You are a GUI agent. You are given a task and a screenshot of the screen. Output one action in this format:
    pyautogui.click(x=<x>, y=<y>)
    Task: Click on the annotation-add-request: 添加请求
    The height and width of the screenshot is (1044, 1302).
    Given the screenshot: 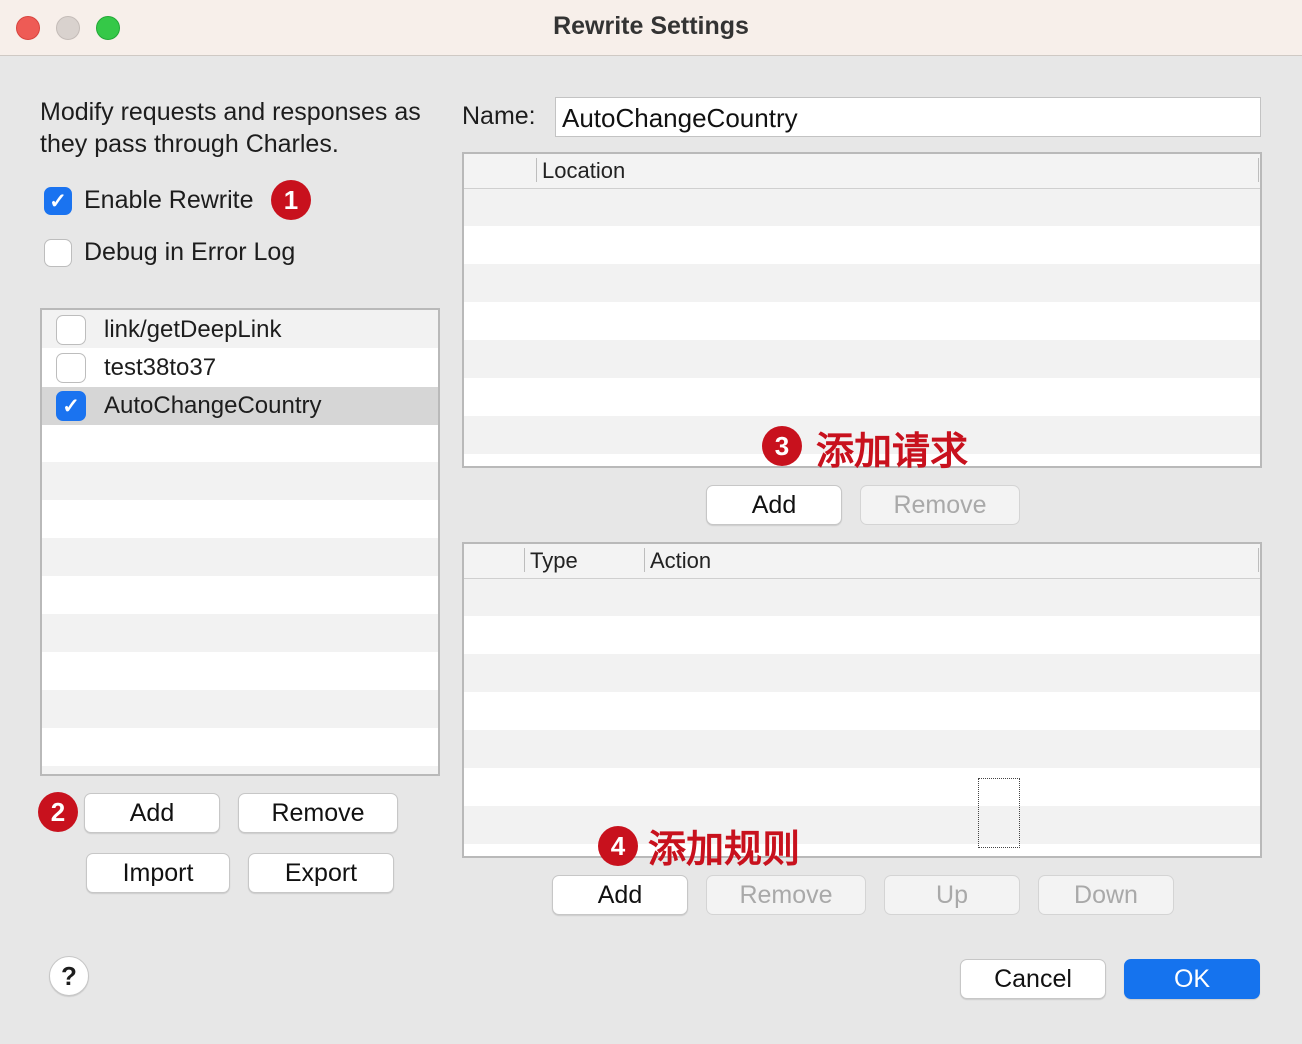 What is the action you would take?
    pyautogui.click(x=892, y=451)
    